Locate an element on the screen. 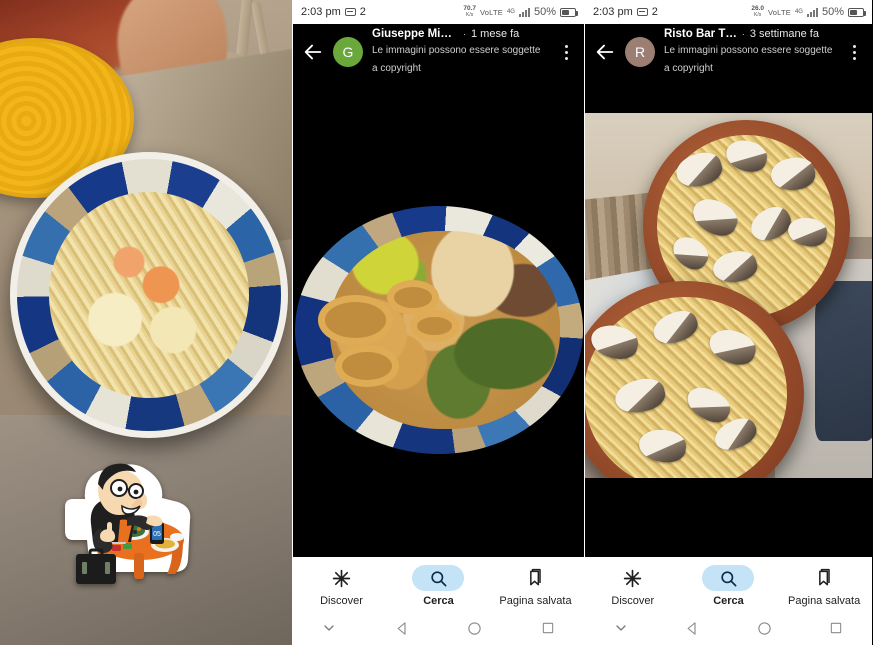 The height and width of the screenshot is (645, 873). status-bar-right: 26.0 K/s VoLTE 4G 50% is located at coordinates (808, 12).